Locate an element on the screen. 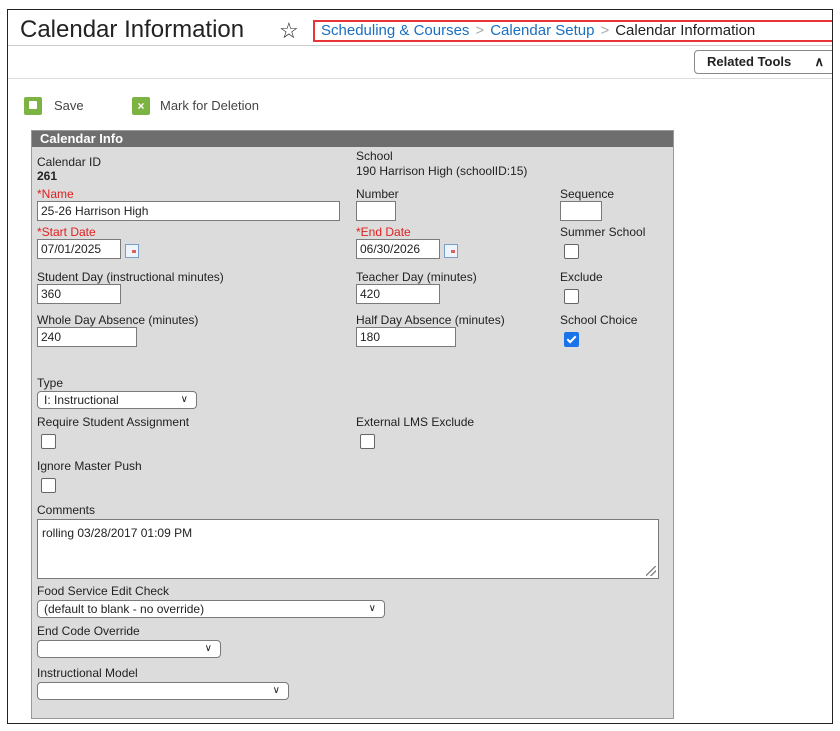  toolbar-divider is located at coordinates (420, 78).